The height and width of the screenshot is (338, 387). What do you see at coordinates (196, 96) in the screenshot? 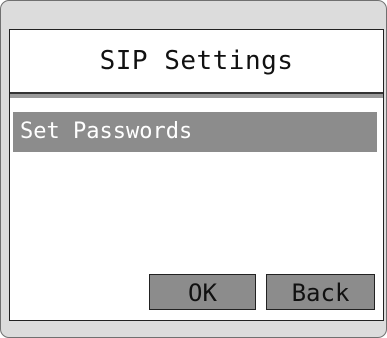
I see `title-divider-shade` at bounding box center [196, 96].